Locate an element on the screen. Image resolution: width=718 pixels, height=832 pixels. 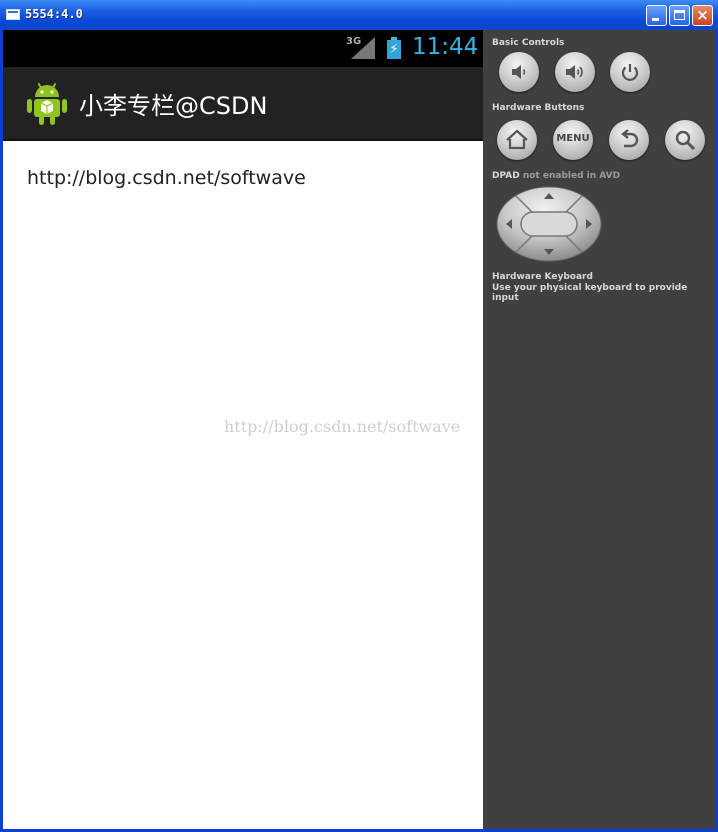
dpad-note: not enabled in AVD is located at coordinates (571, 176).